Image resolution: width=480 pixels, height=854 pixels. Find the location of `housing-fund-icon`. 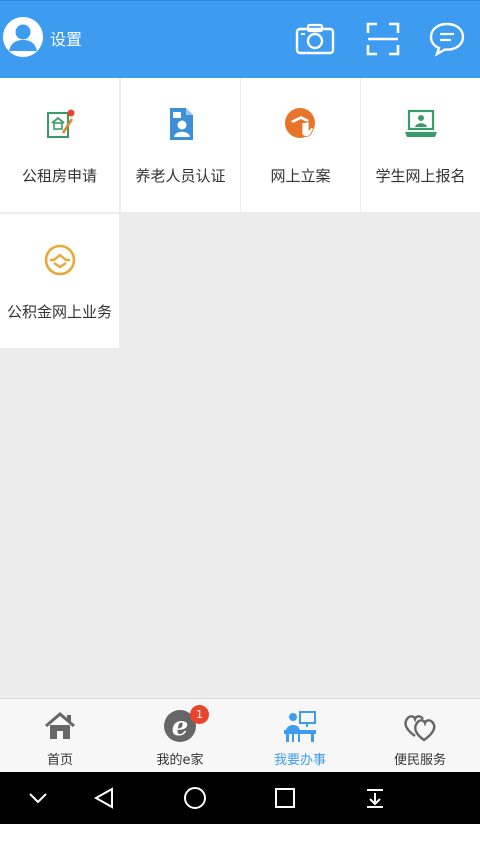

housing-fund-icon is located at coordinates (59, 260).